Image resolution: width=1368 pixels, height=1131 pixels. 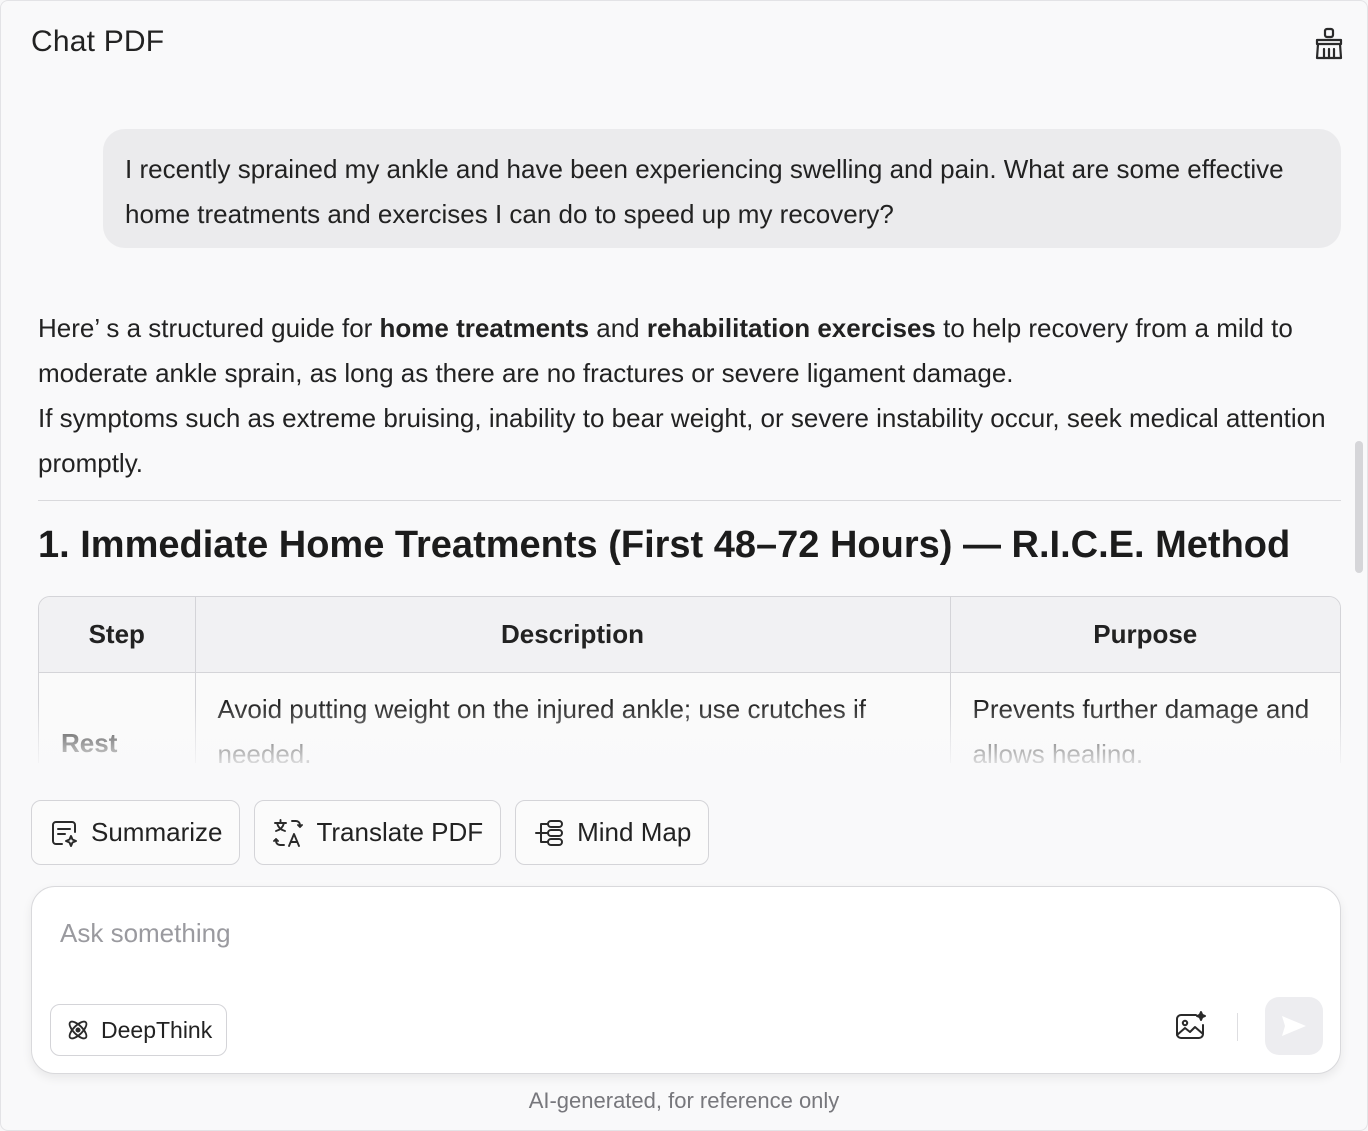 What do you see at coordinates (89, 743) in the screenshot?
I see `table-cell-step: Rest` at bounding box center [89, 743].